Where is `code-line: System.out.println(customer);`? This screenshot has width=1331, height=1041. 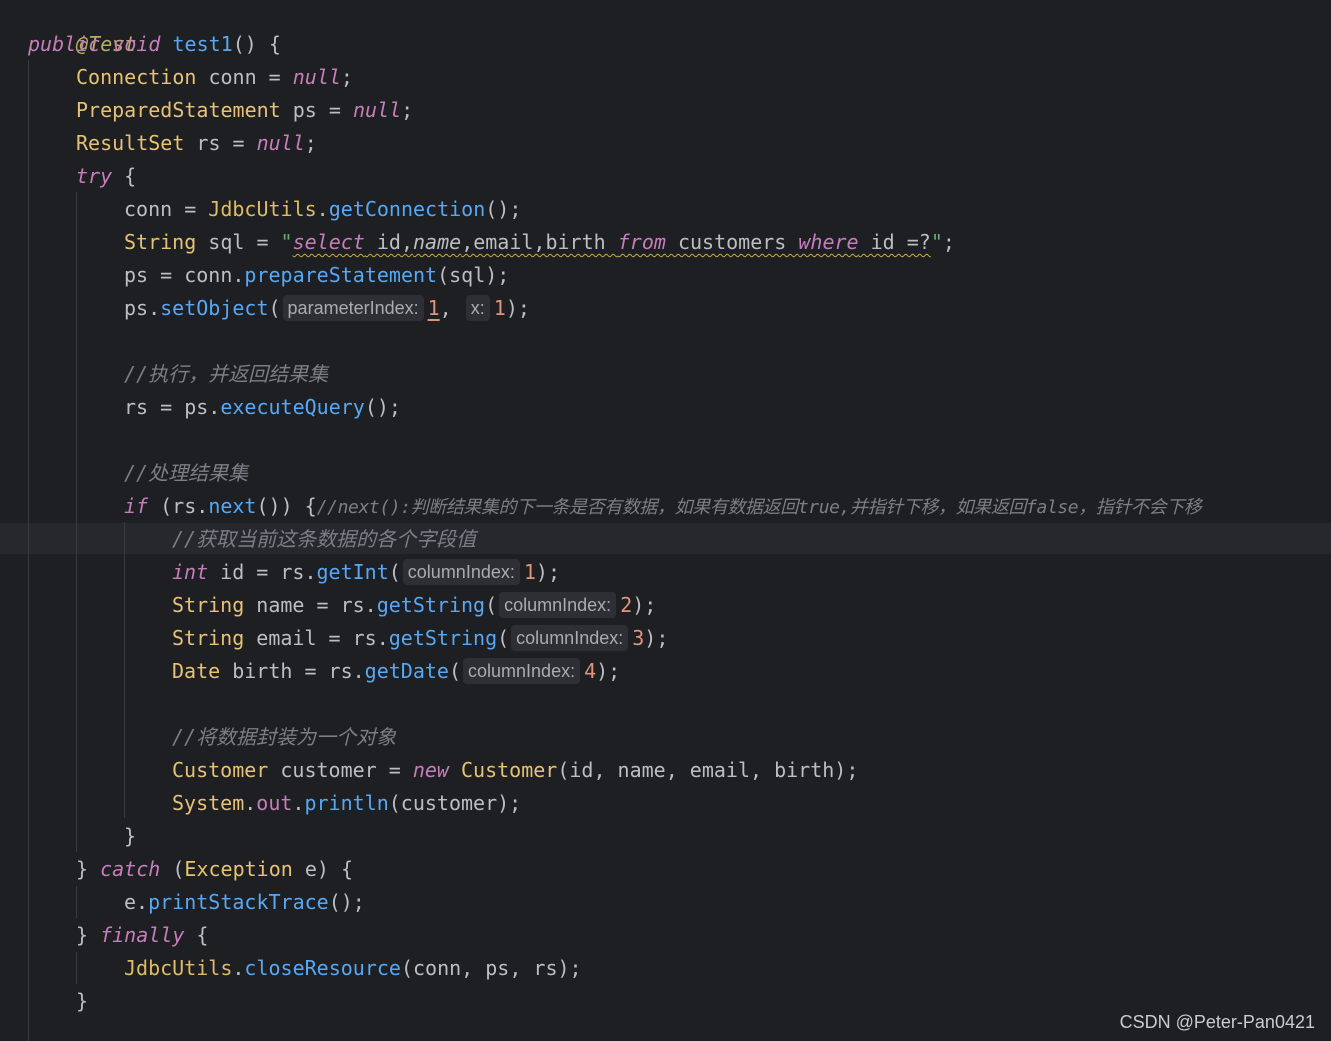 code-line: System.out.println(customer); is located at coordinates (346, 803).